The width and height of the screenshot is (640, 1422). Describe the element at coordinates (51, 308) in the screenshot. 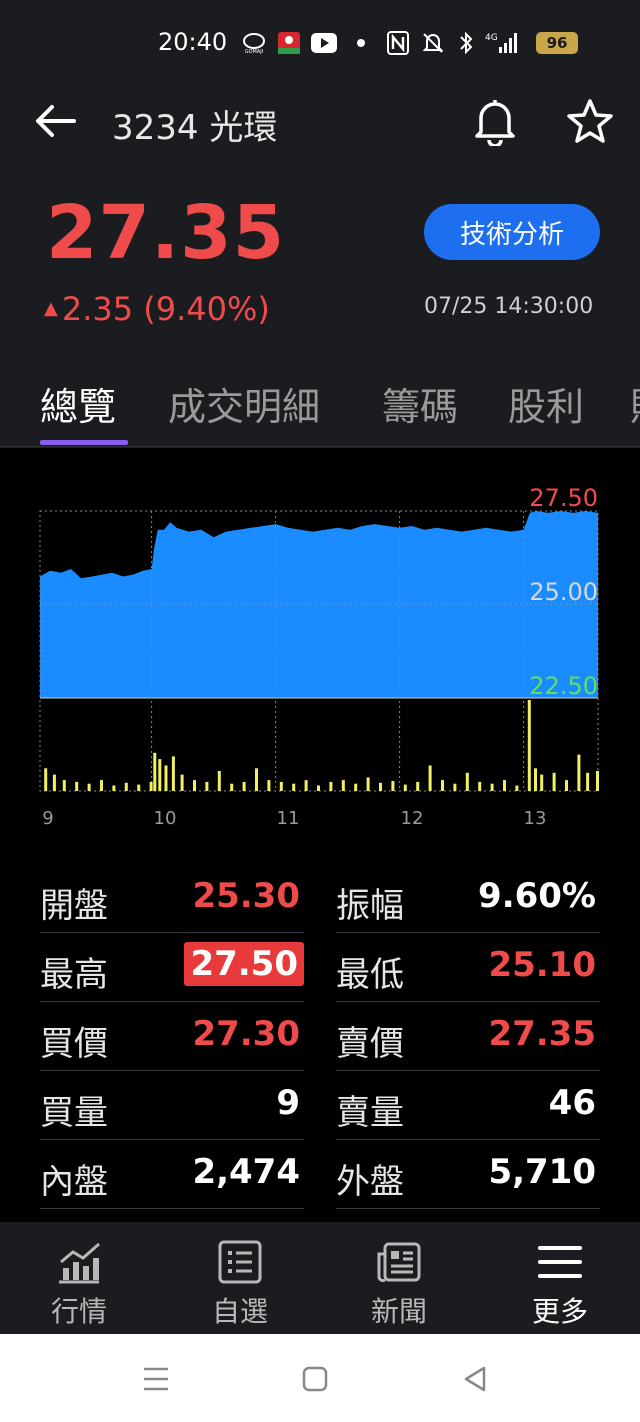

I see `up-triangle-icon: ▲` at that location.